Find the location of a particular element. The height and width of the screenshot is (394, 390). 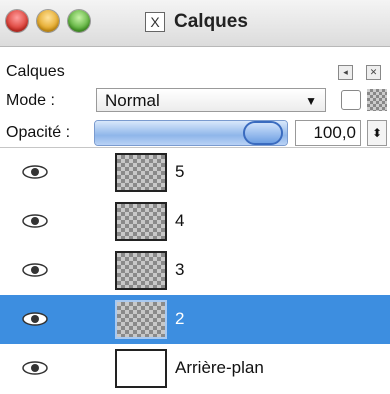

minimize-window-button is located at coordinates (48, 21).